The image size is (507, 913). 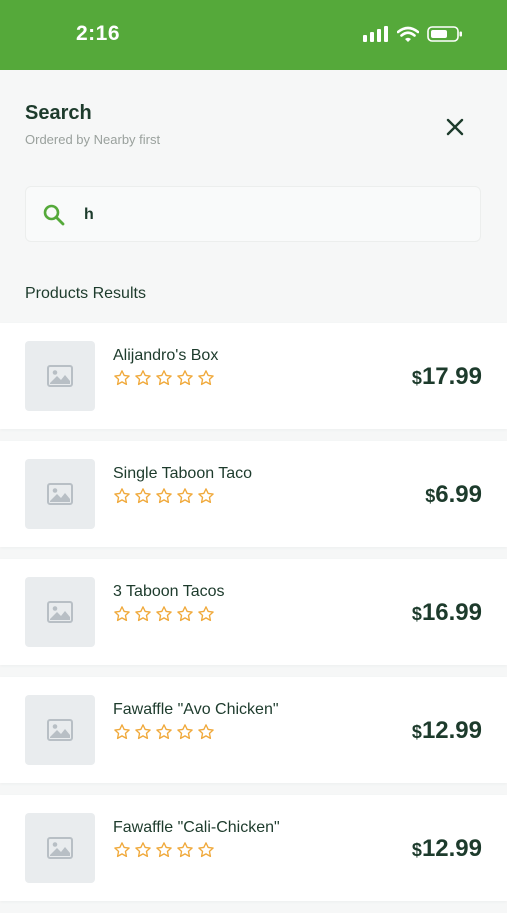 I want to click on status-icons, so click(x=413, y=34).